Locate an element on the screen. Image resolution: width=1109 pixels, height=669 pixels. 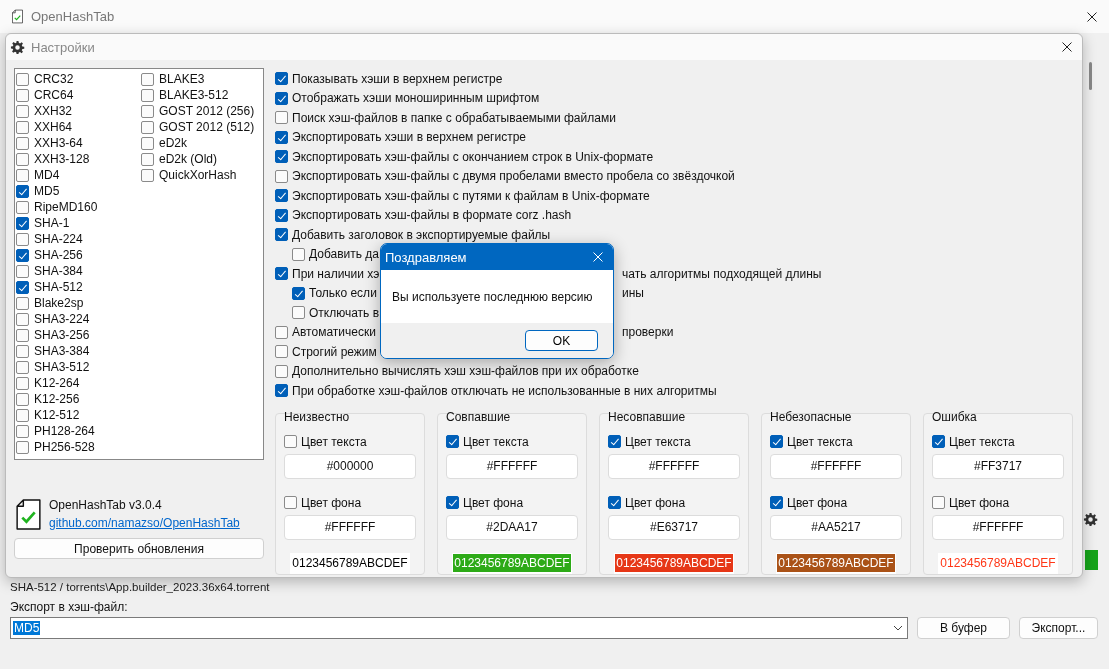
group-title: Неизвестно is located at coordinates (317, 417).